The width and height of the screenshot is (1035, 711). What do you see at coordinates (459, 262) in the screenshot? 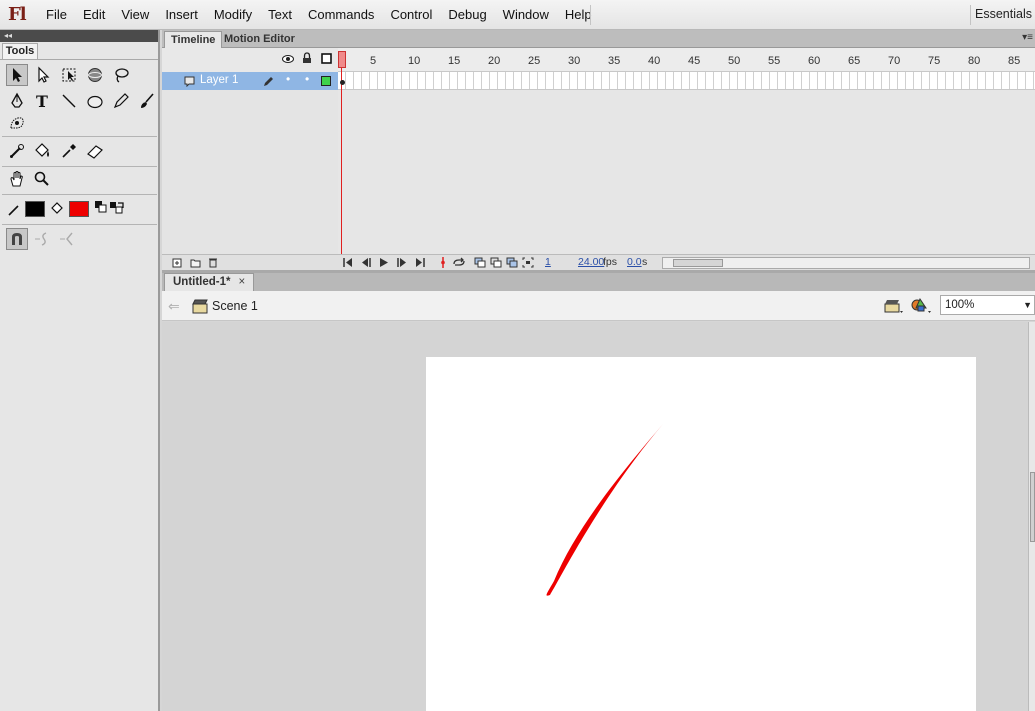
I see `loop-icon` at bounding box center [459, 262].